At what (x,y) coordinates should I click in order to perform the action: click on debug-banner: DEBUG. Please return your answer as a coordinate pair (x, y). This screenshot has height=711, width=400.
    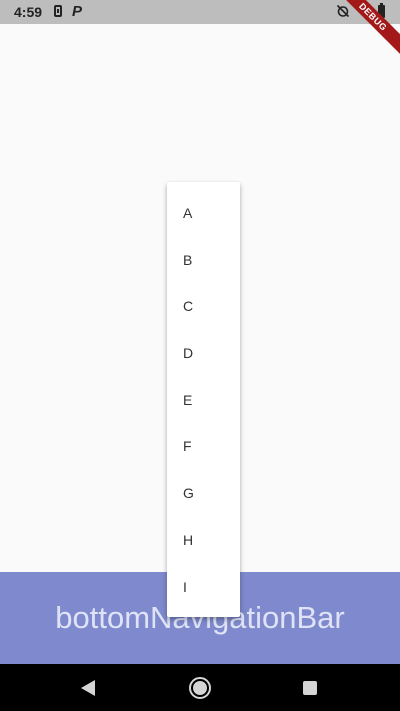
    Looking at the image, I should click on (370, 30).